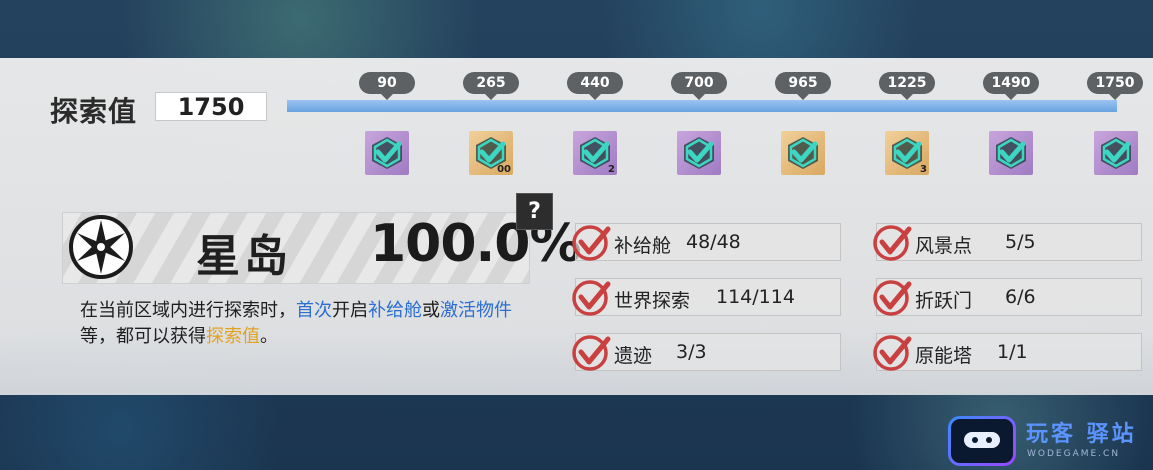 Image resolution: width=1153 pixels, height=470 pixels. What do you see at coordinates (94, 111) in the screenshot?
I see `exploration-label: 探索值` at bounding box center [94, 111].